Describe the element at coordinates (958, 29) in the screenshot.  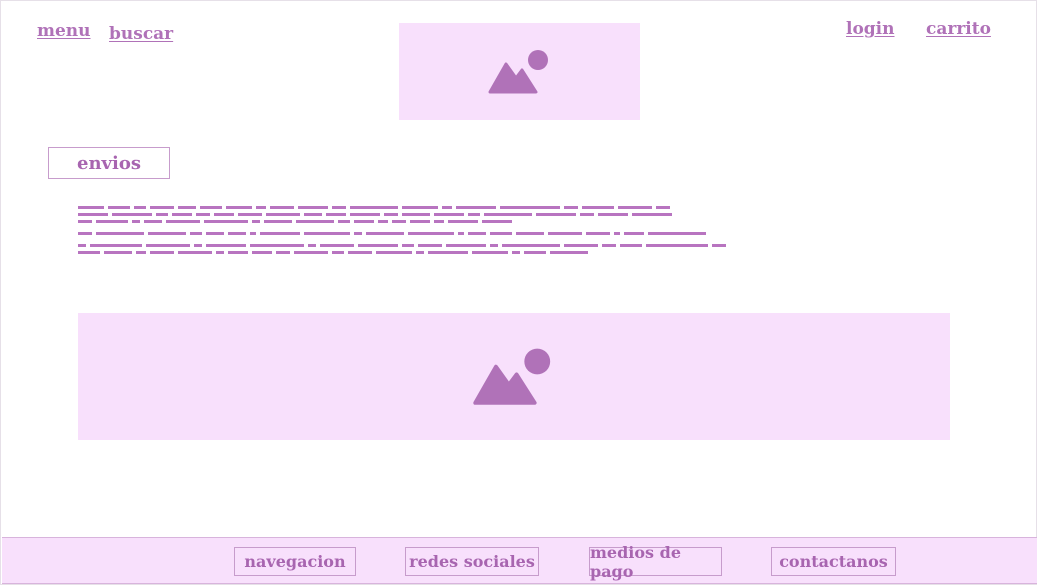
I see `cart-link: carrito` at that location.